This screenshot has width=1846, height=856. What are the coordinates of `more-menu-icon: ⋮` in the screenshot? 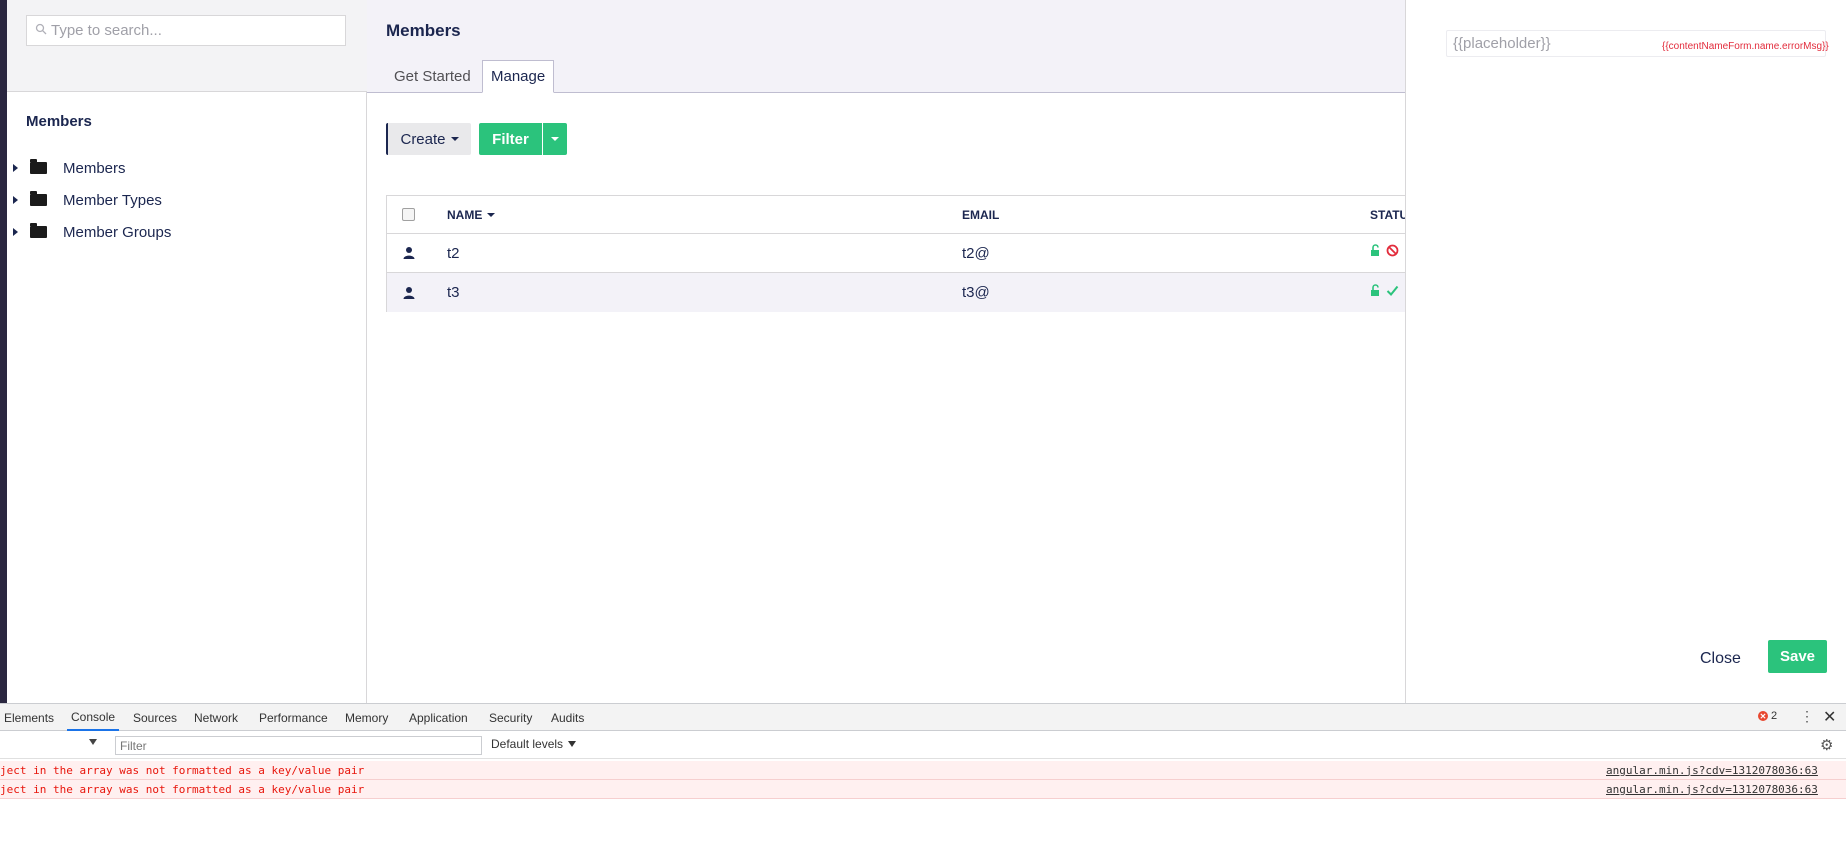 It's located at (1807, 716).